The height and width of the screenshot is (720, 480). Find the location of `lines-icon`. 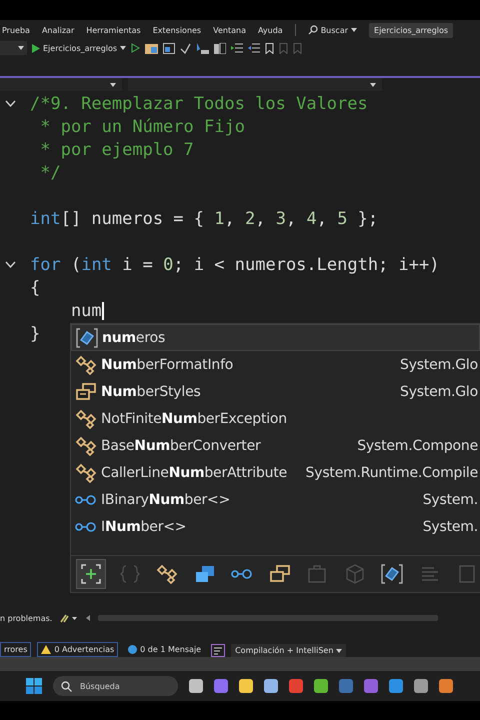

lines-icon is located at coordinates (430, 574).